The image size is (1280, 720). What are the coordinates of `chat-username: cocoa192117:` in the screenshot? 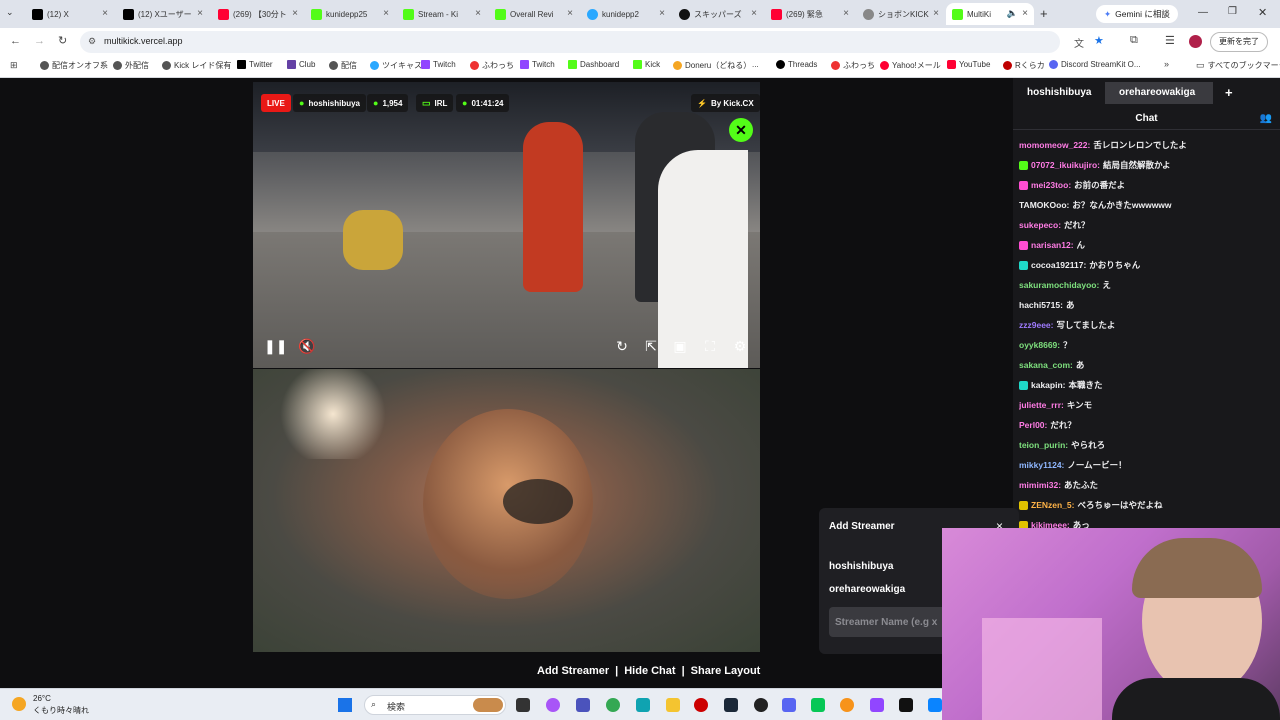 It's located at (1058, 265).